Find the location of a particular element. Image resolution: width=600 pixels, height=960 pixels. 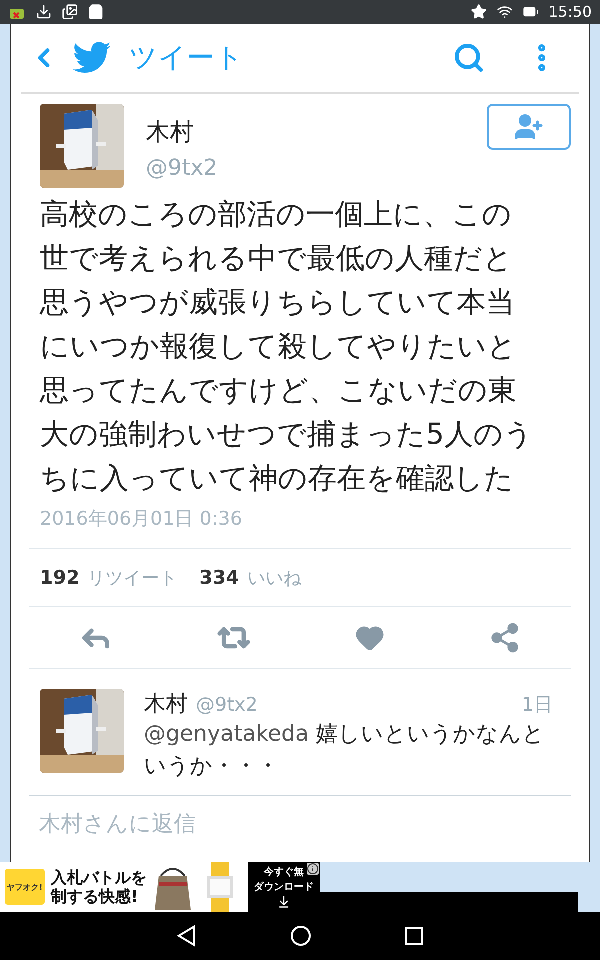

author-handle: @9tx2 is located at coordinates (182, 168).